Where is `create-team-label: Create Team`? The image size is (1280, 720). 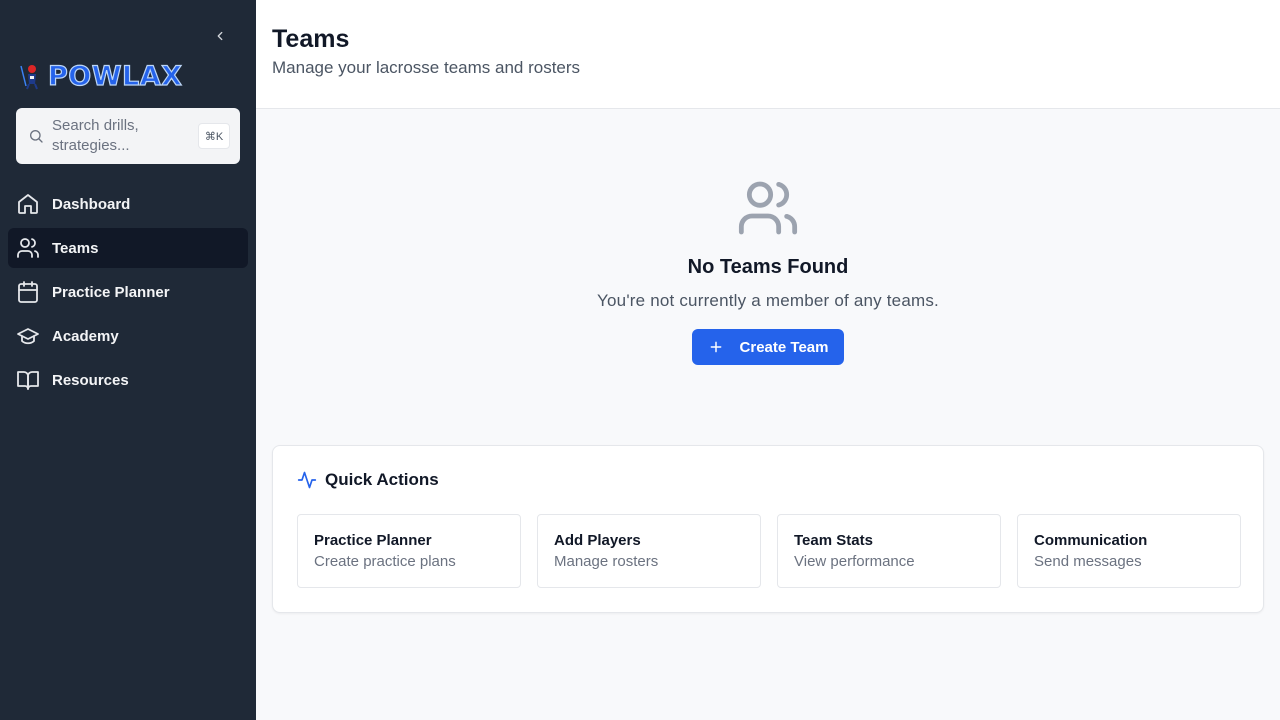
create-team-label: Create Team is located at coordinates (784, 347).